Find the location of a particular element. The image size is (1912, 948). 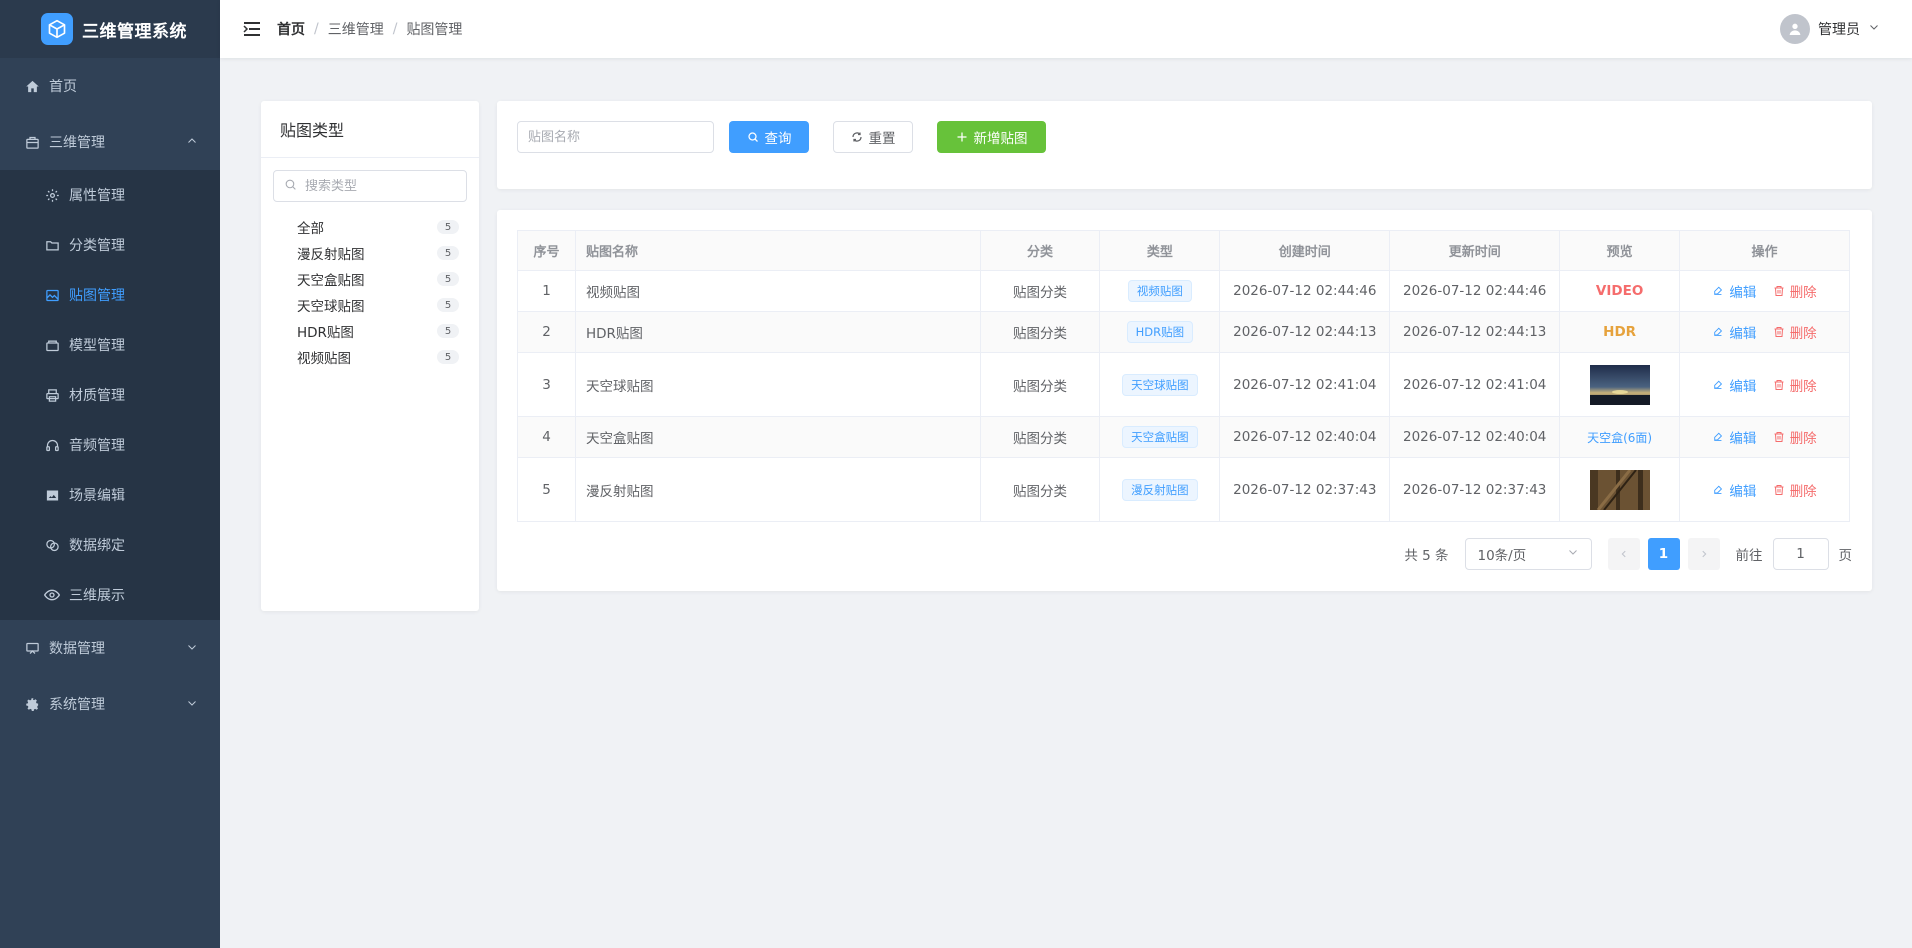

gear-icon is located at coordinates (52, 195).